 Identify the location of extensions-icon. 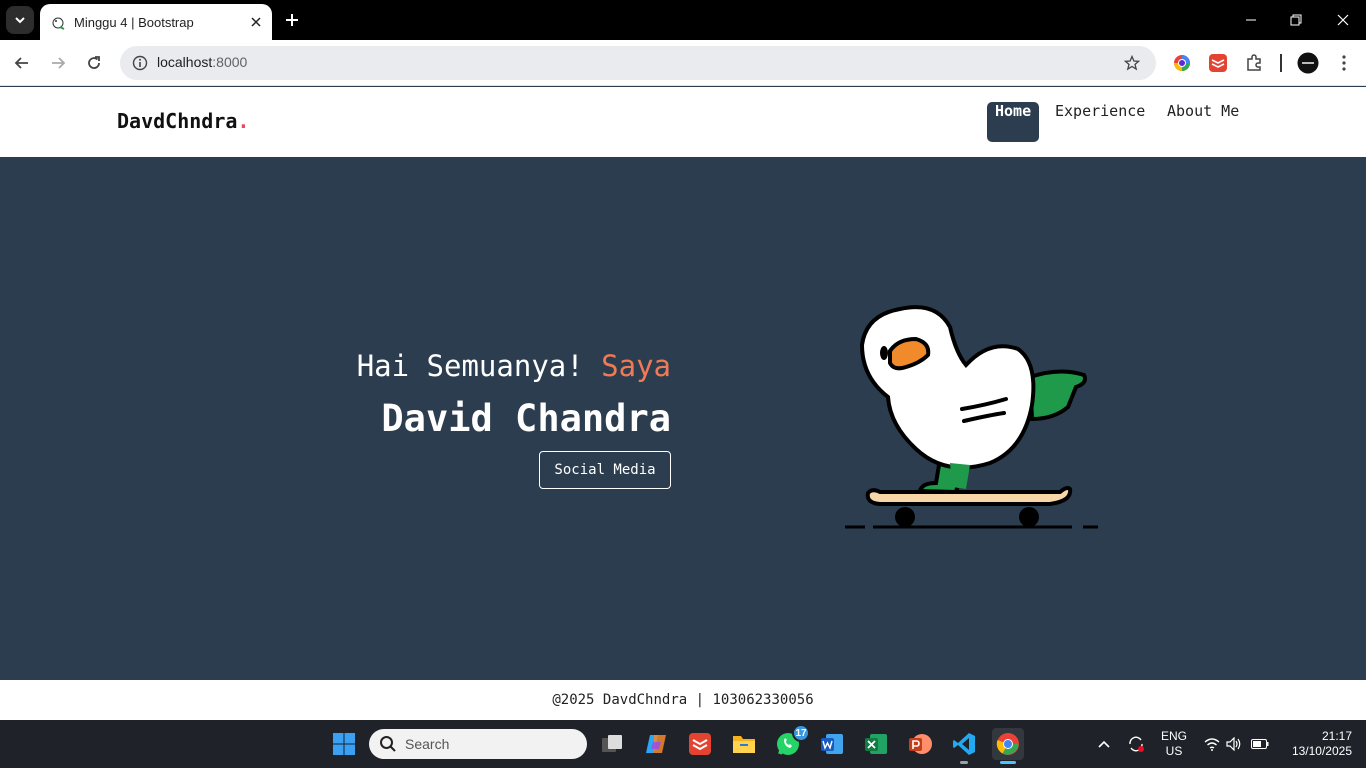
(1254, 63).